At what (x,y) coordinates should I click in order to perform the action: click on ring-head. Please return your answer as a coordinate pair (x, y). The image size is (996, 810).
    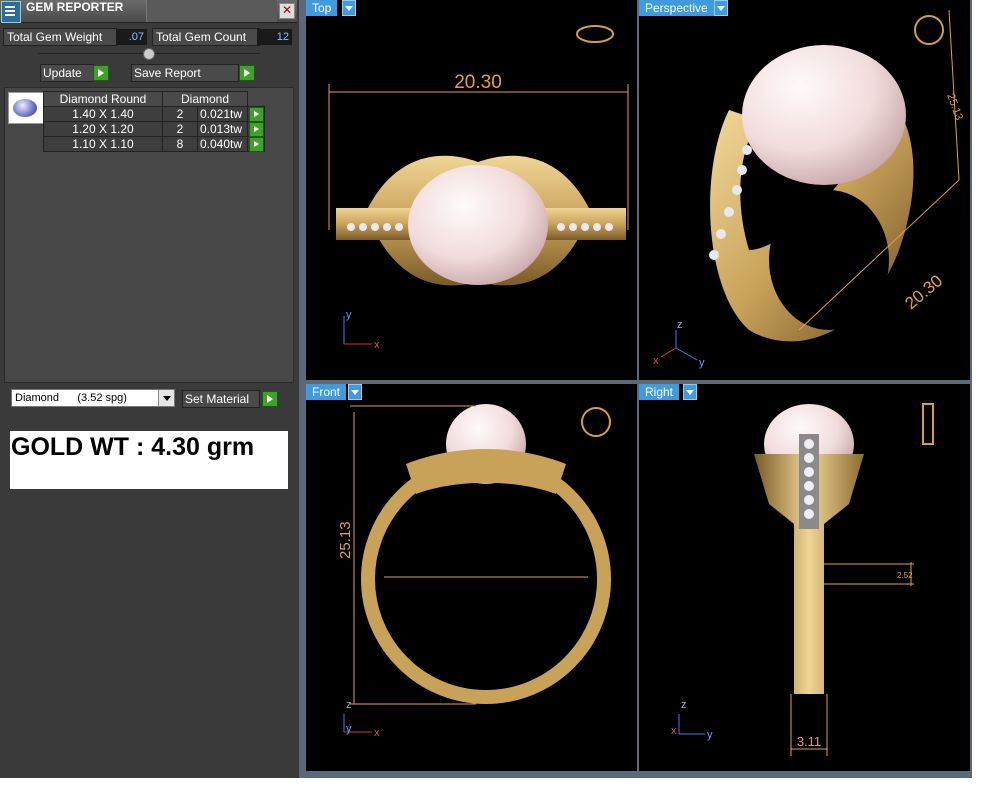
    Looking at the image, I should click on (486, 471).